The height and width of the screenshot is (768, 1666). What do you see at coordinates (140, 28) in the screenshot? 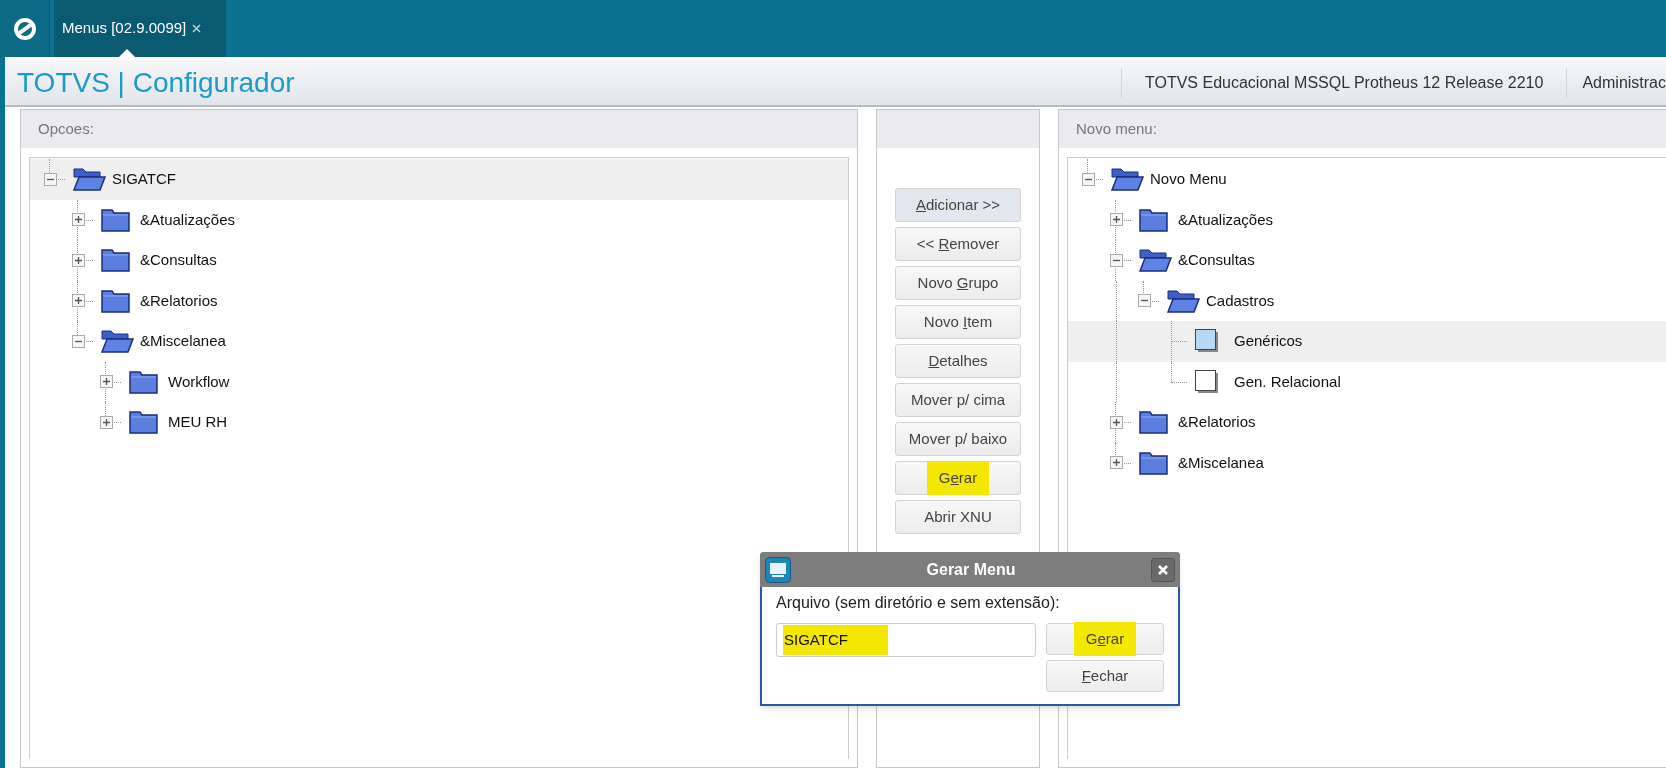
I see `tab: Menus [02.9.0099]` at bounding box center [140, 28].